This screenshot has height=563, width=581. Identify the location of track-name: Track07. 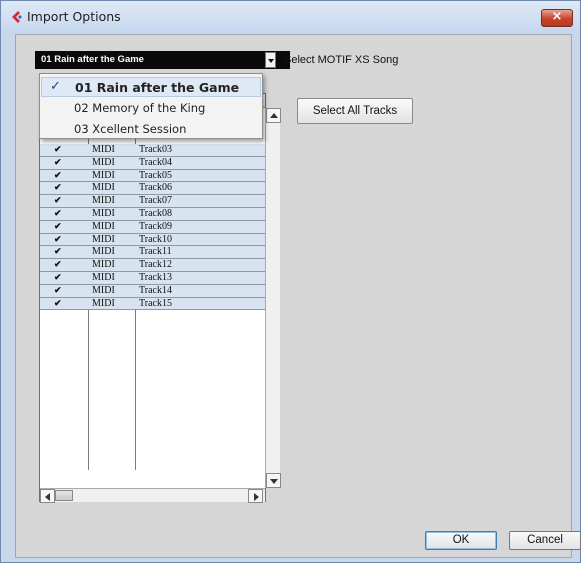
(155, 201).